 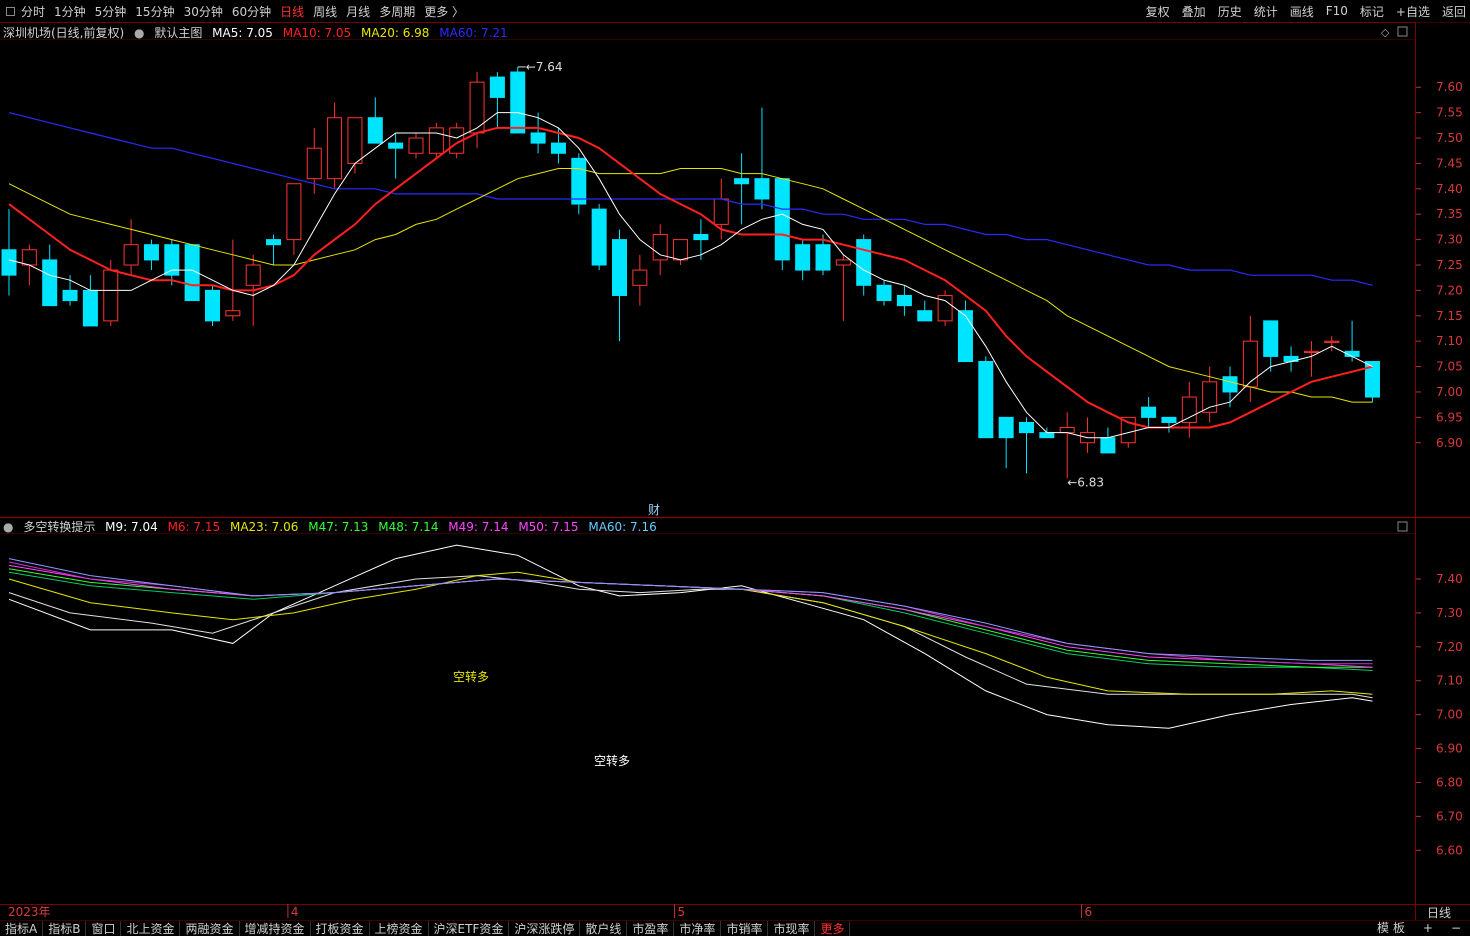 What do you see at coordinates (22, 928) in the screenshot?
I see `indicator-tab: 指标A` at bounding box center [22, 928].